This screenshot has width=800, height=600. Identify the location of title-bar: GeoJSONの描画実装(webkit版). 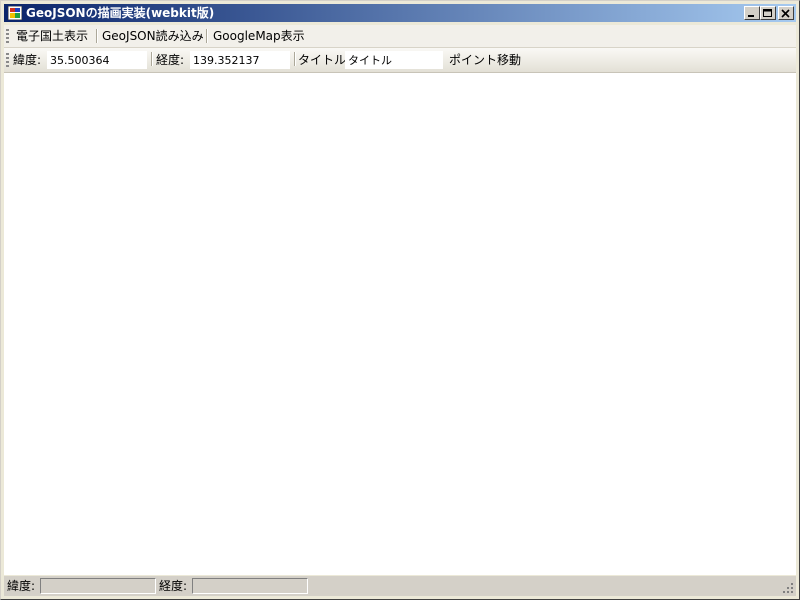
(400, 13).